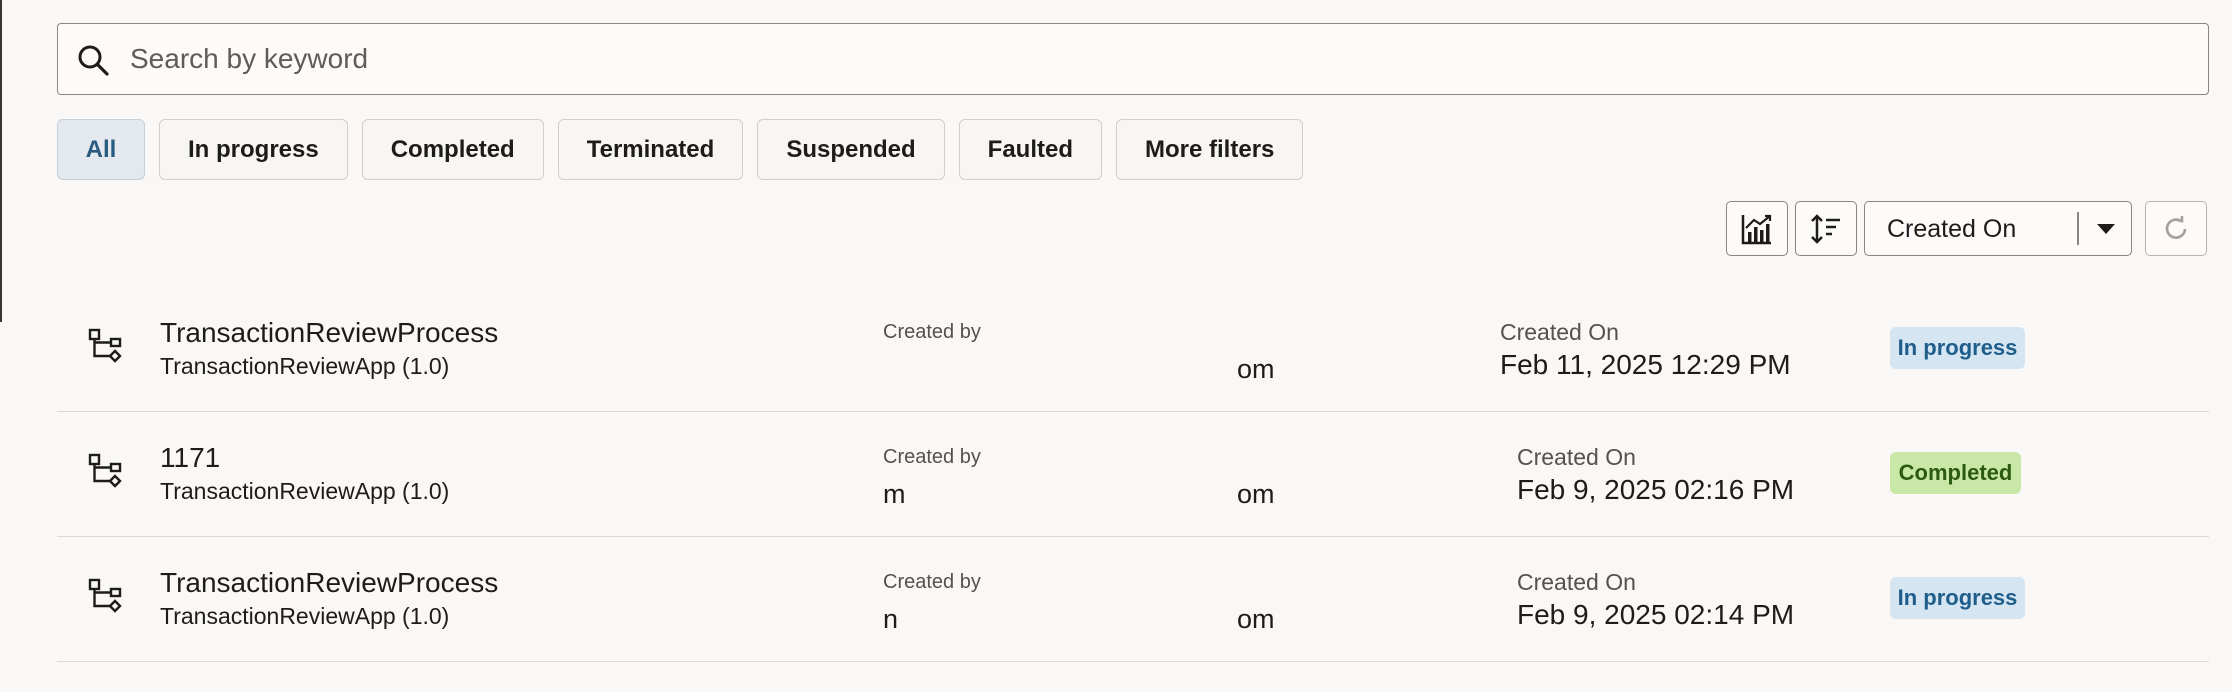 This screenshot has width=2232, height=692. I want to click on more-filters-button: More filters, so click(1210, 149).